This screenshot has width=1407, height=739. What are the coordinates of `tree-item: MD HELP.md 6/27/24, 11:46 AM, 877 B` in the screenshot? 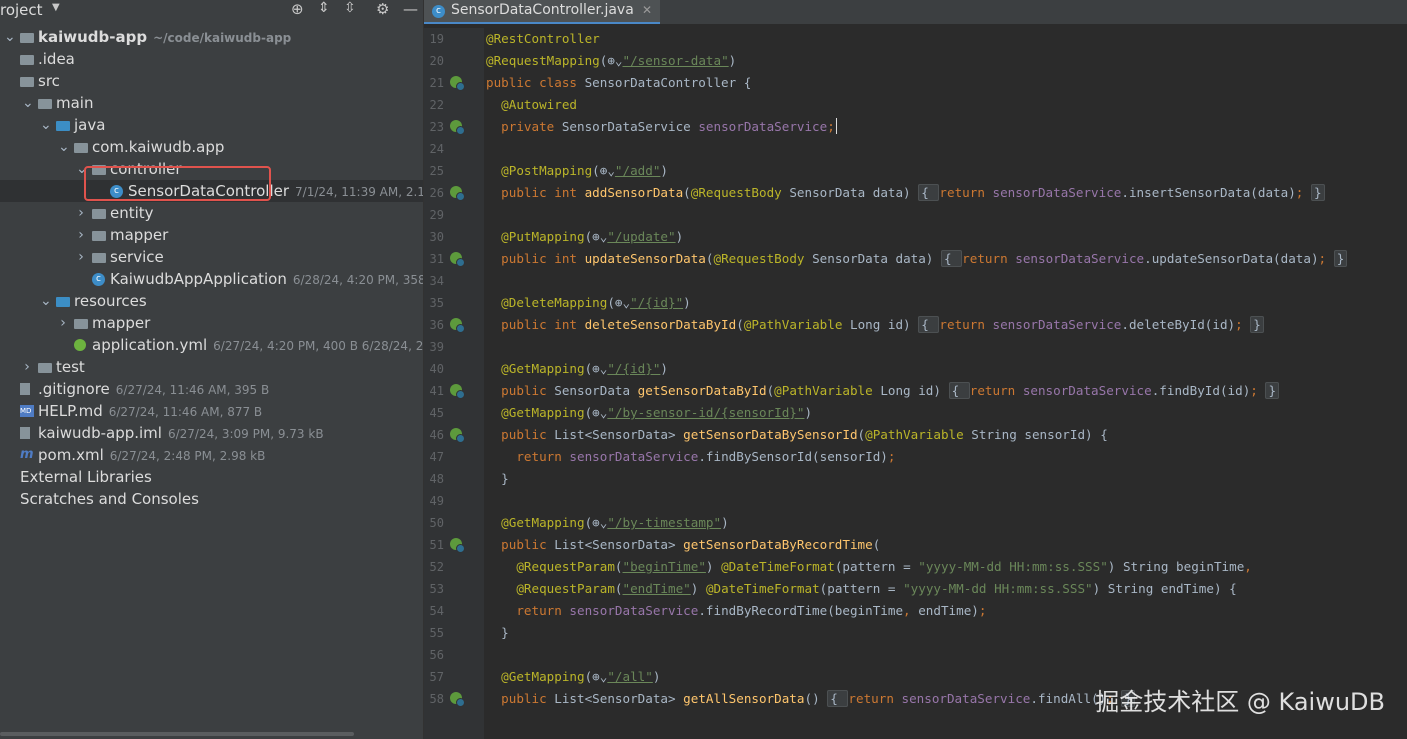 It's located at (211, 411).